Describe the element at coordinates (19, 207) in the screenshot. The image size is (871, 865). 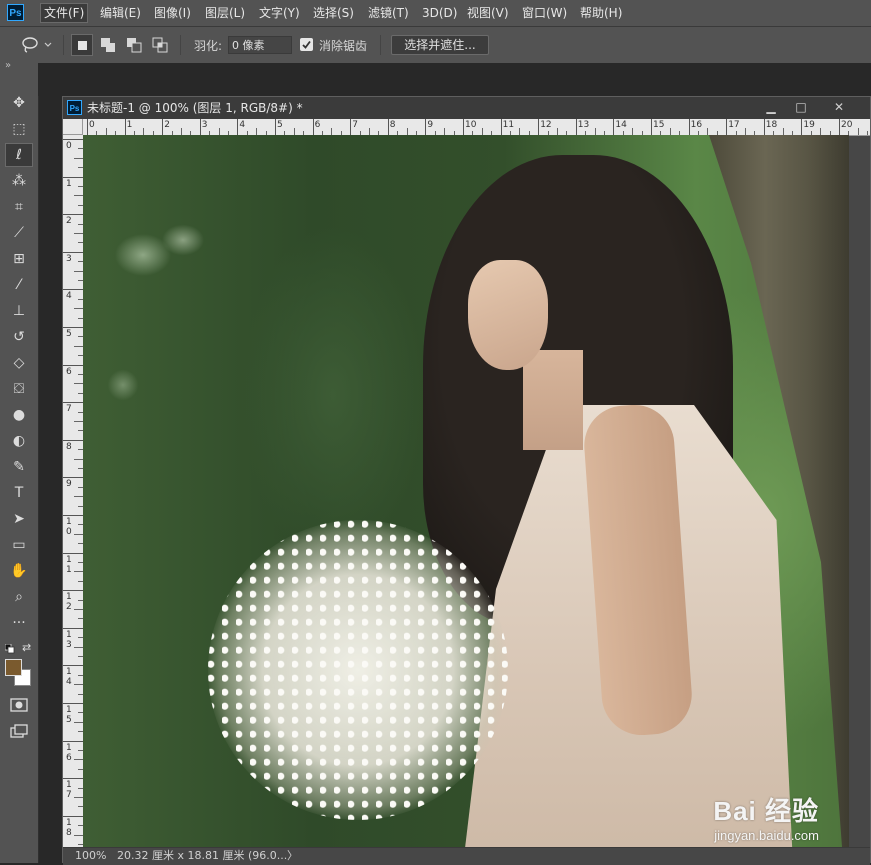
I see `crop-tool: ⌗` at that location.